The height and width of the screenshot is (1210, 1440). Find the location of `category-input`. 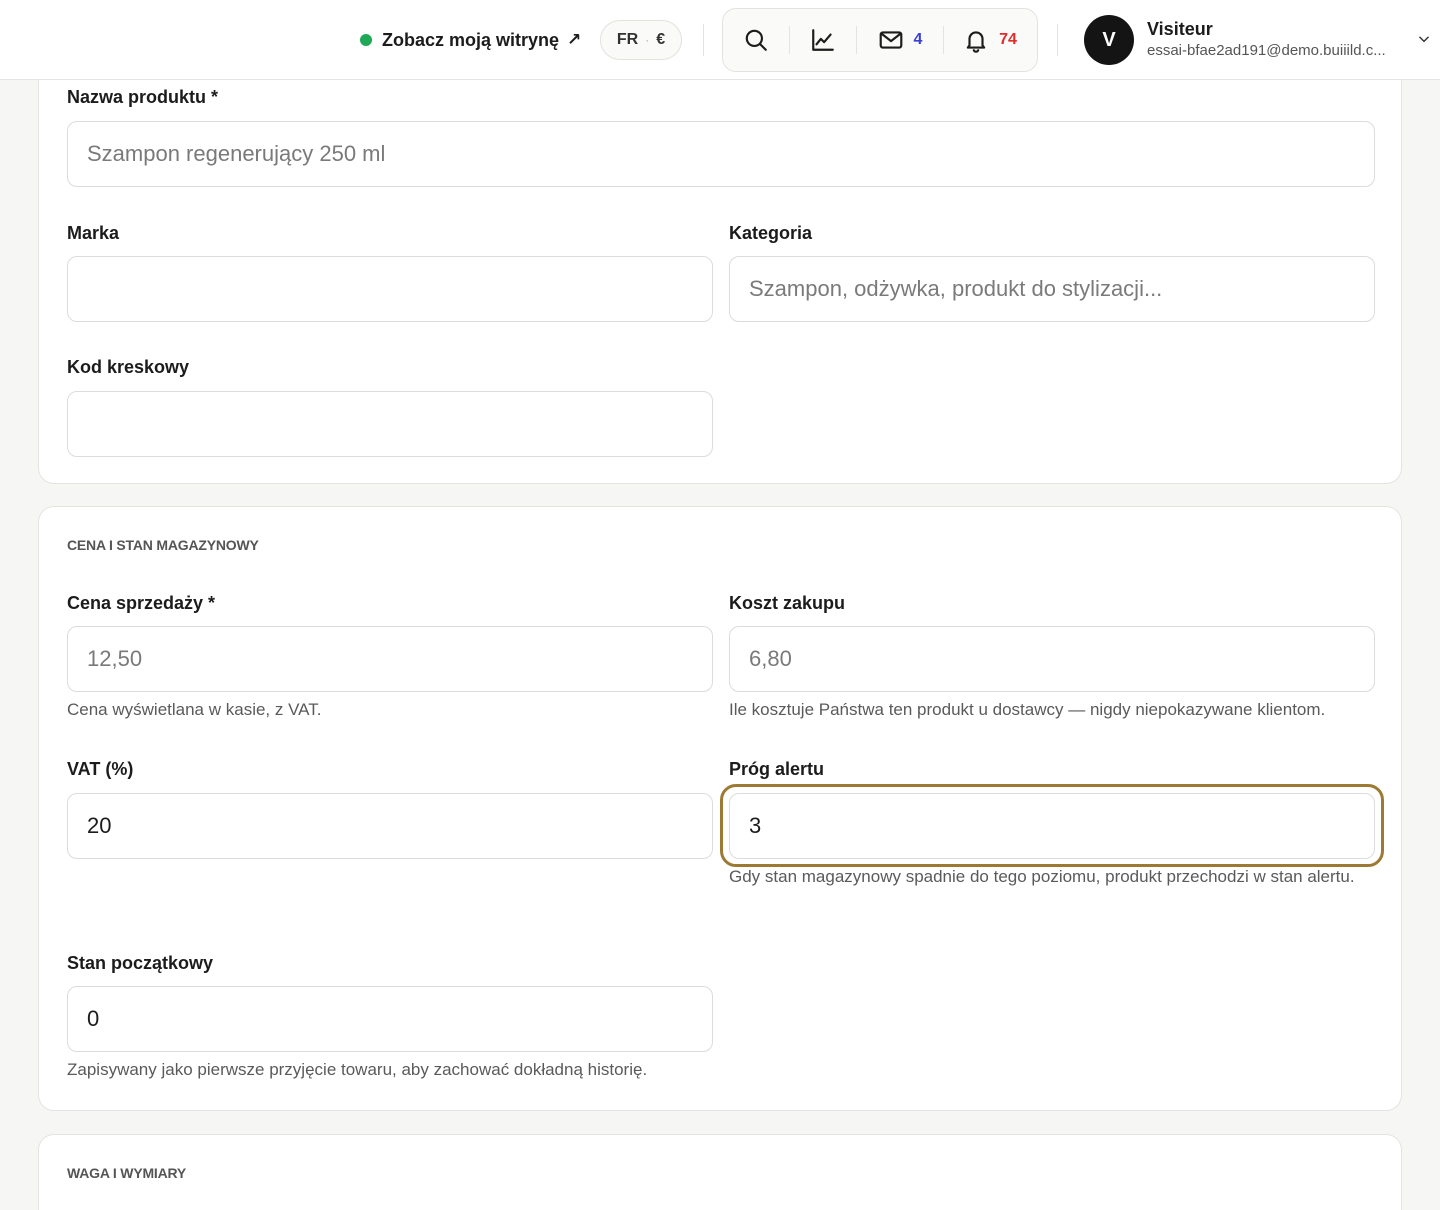

category-input is located at coordinates (1052, 289).